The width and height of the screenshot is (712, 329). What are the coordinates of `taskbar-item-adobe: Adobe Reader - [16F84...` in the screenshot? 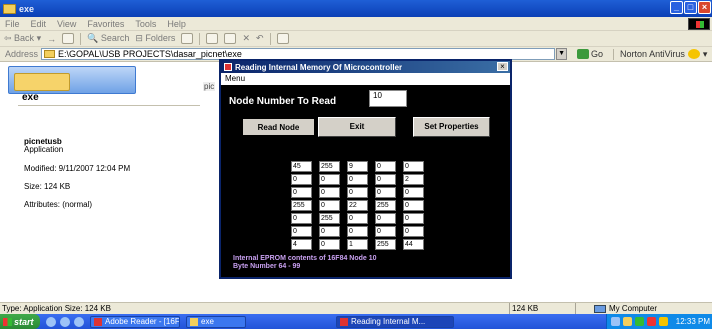 It's located at (135, 321).